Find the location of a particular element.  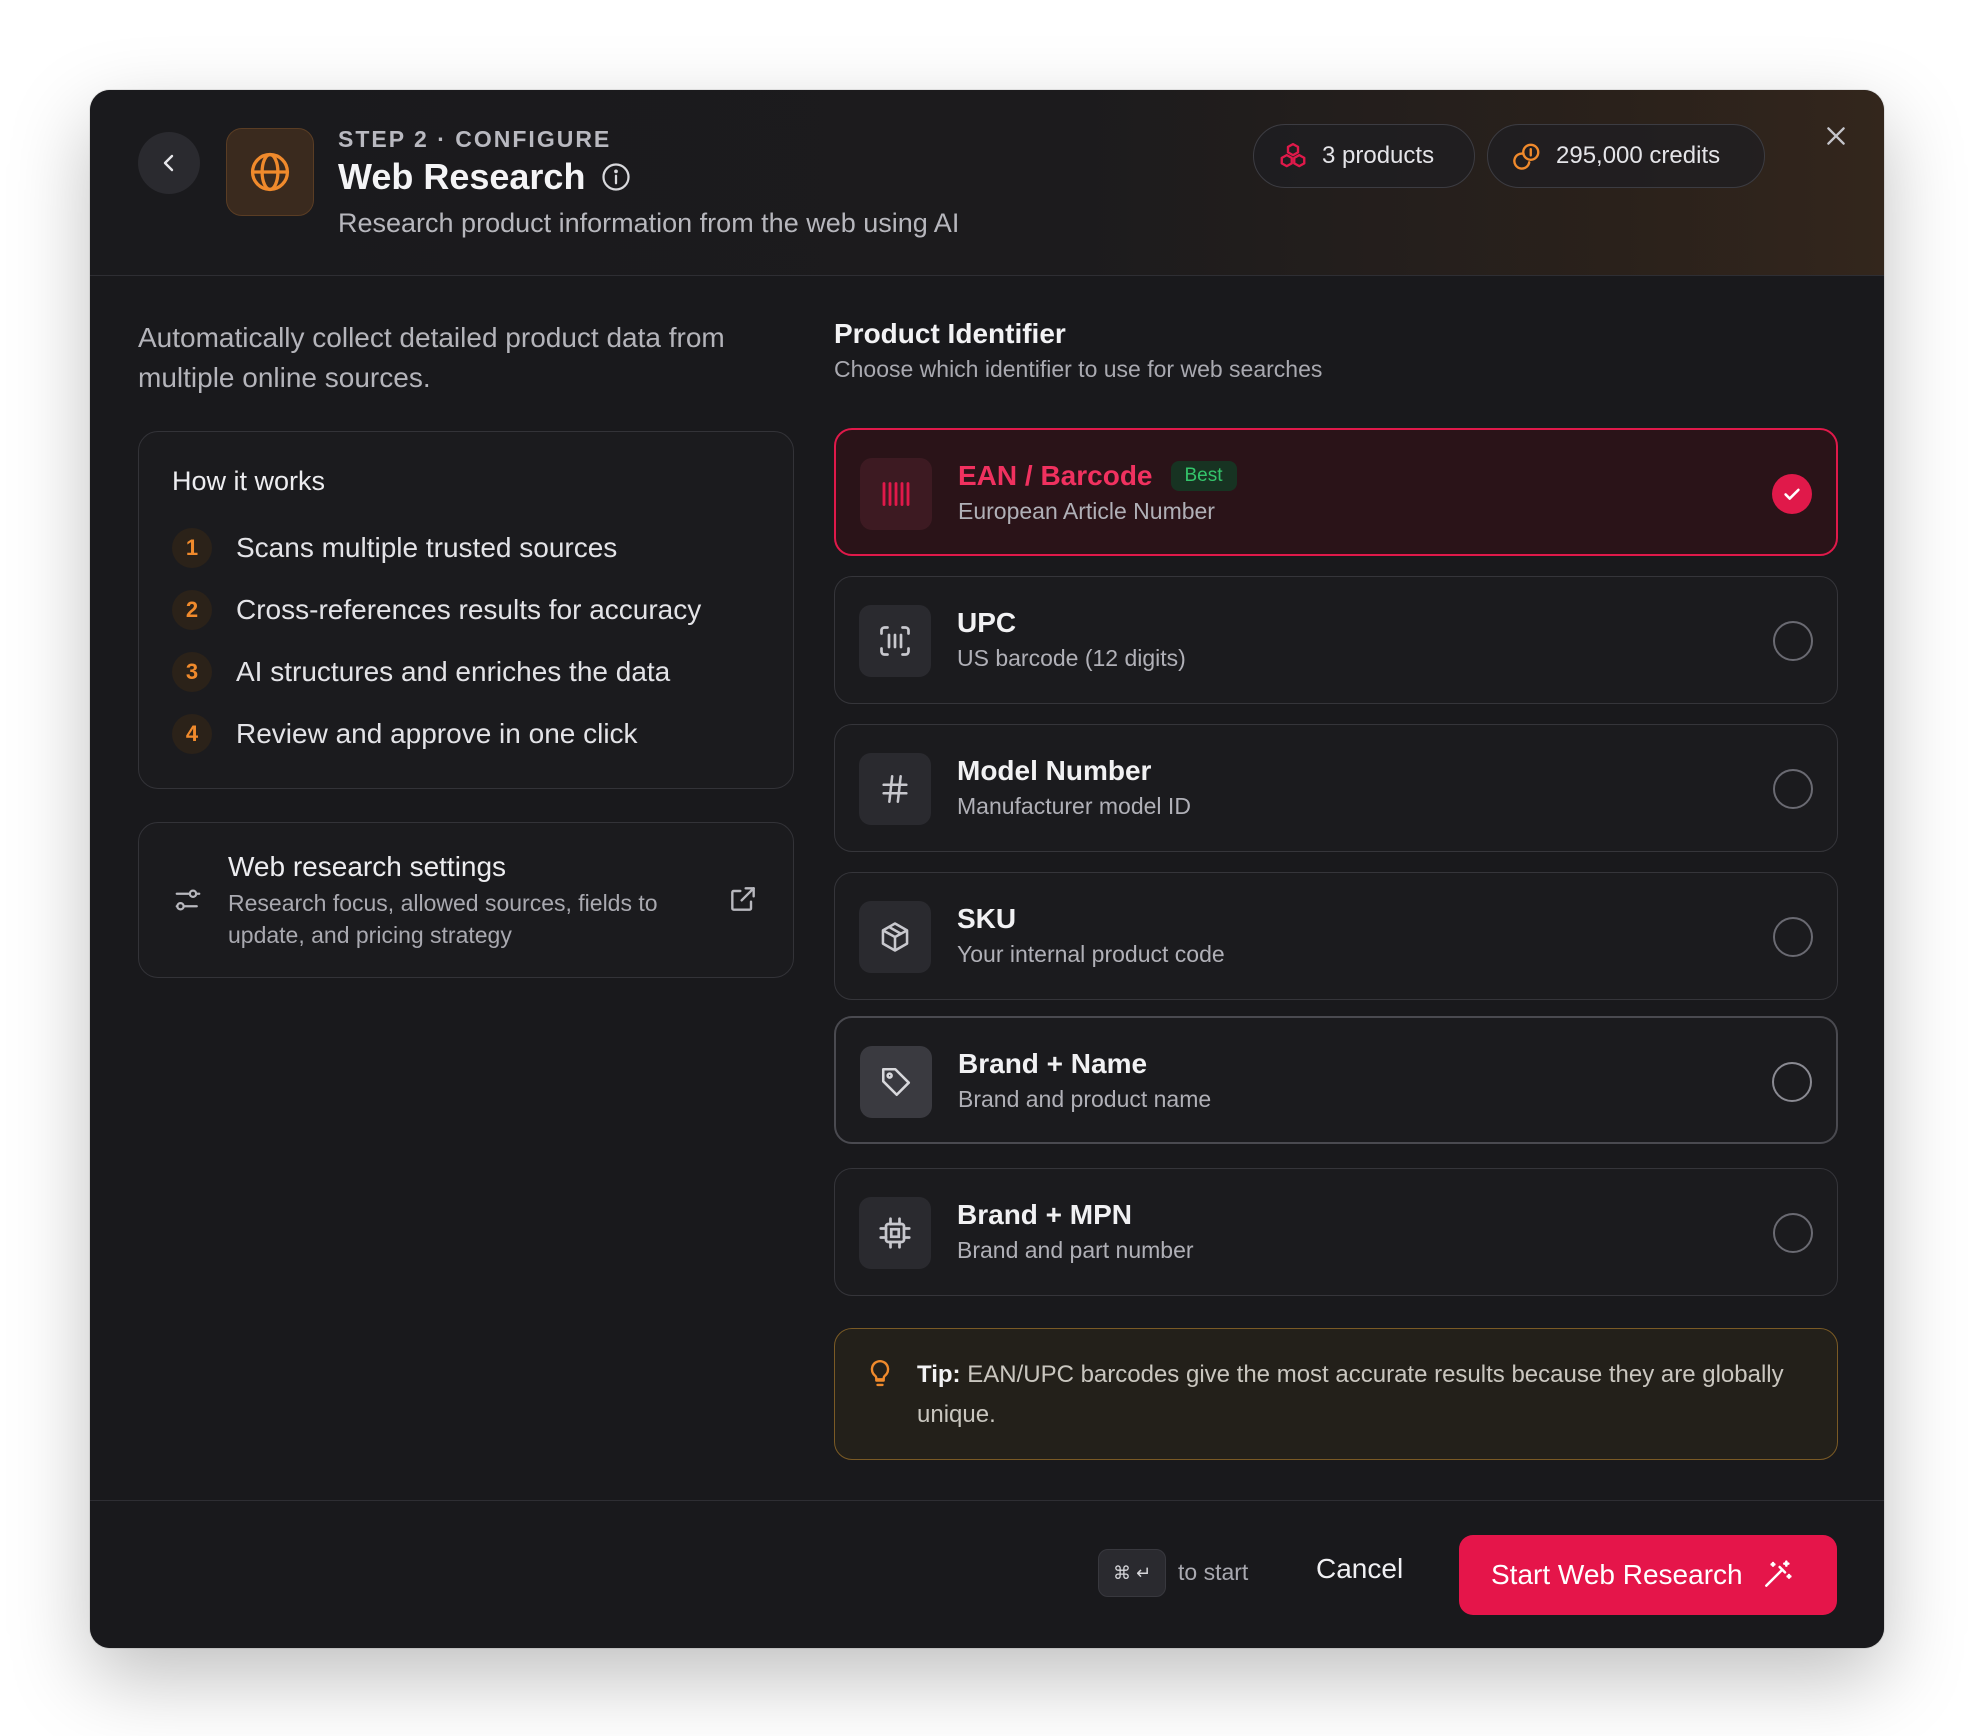

start-web-research-button: Start Web Research is located at coordinates (1648, 1575).